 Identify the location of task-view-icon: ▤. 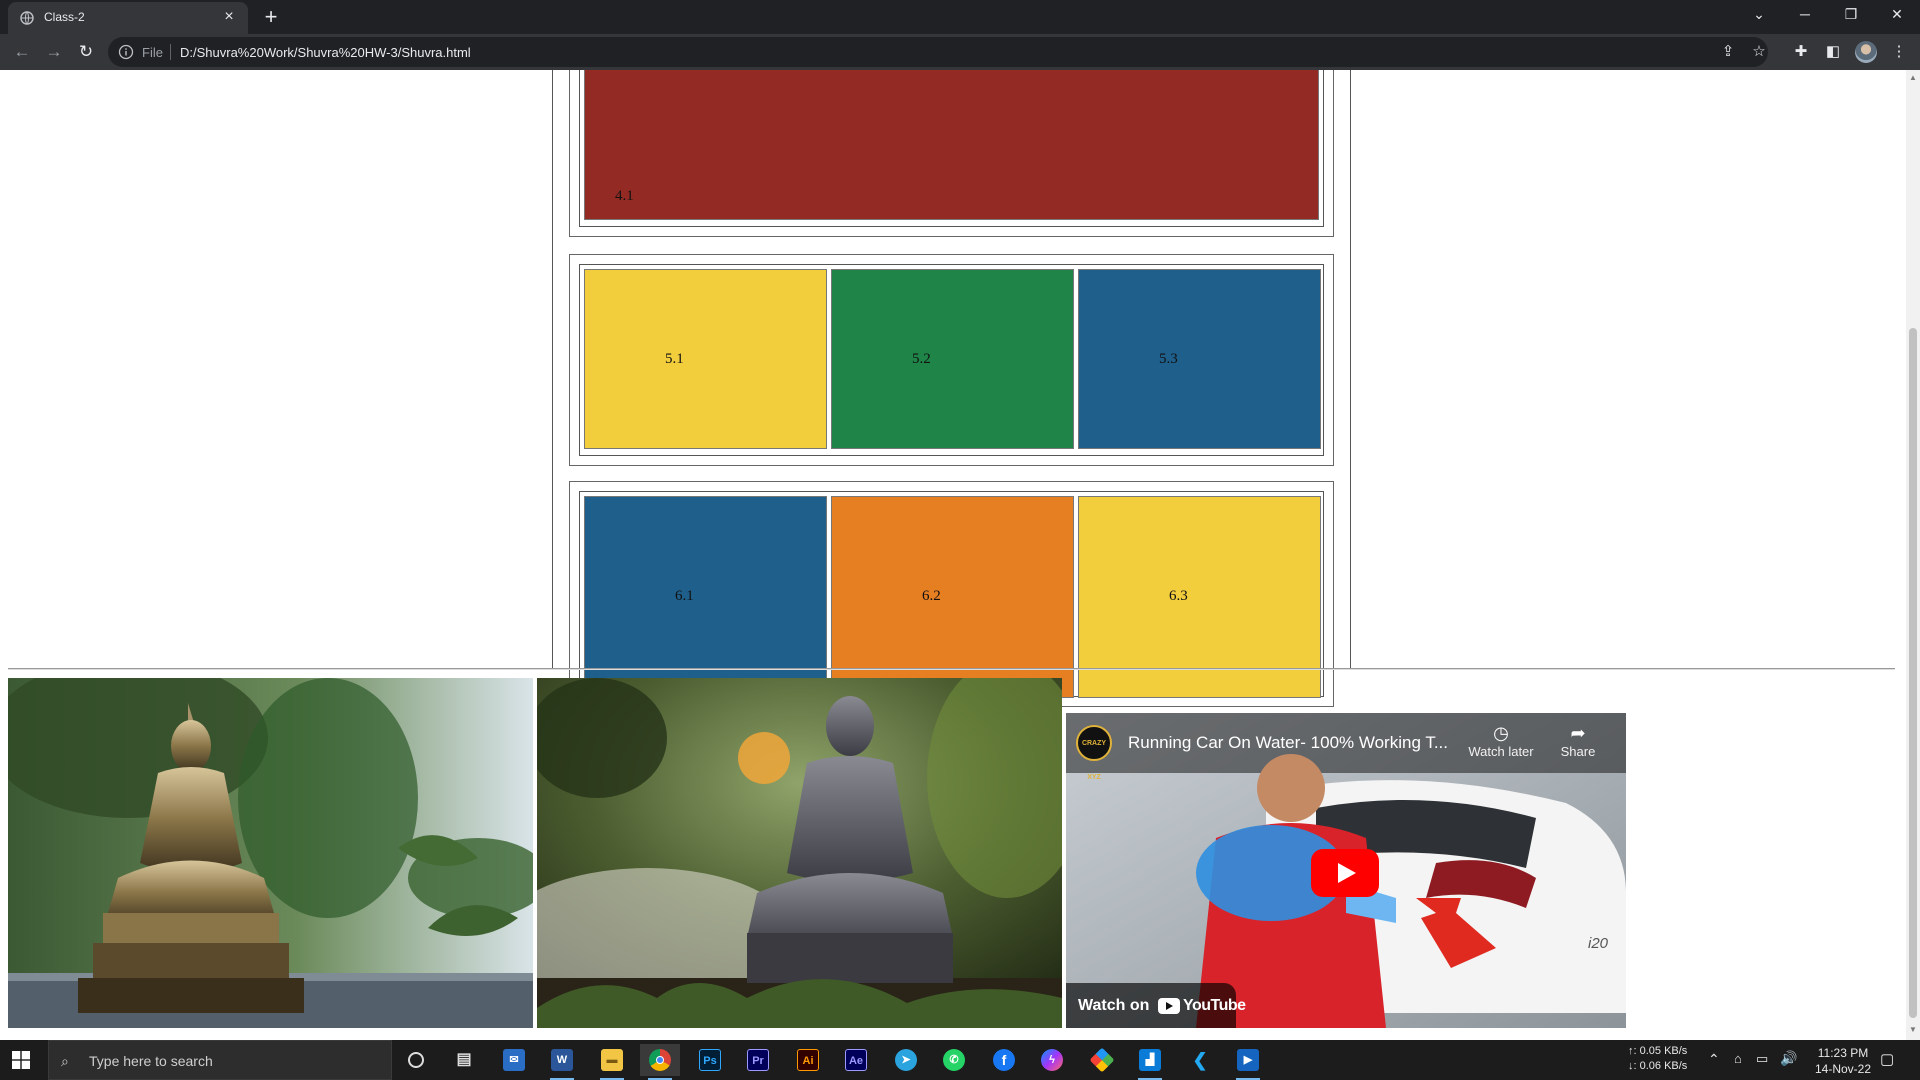
(464, 1060).